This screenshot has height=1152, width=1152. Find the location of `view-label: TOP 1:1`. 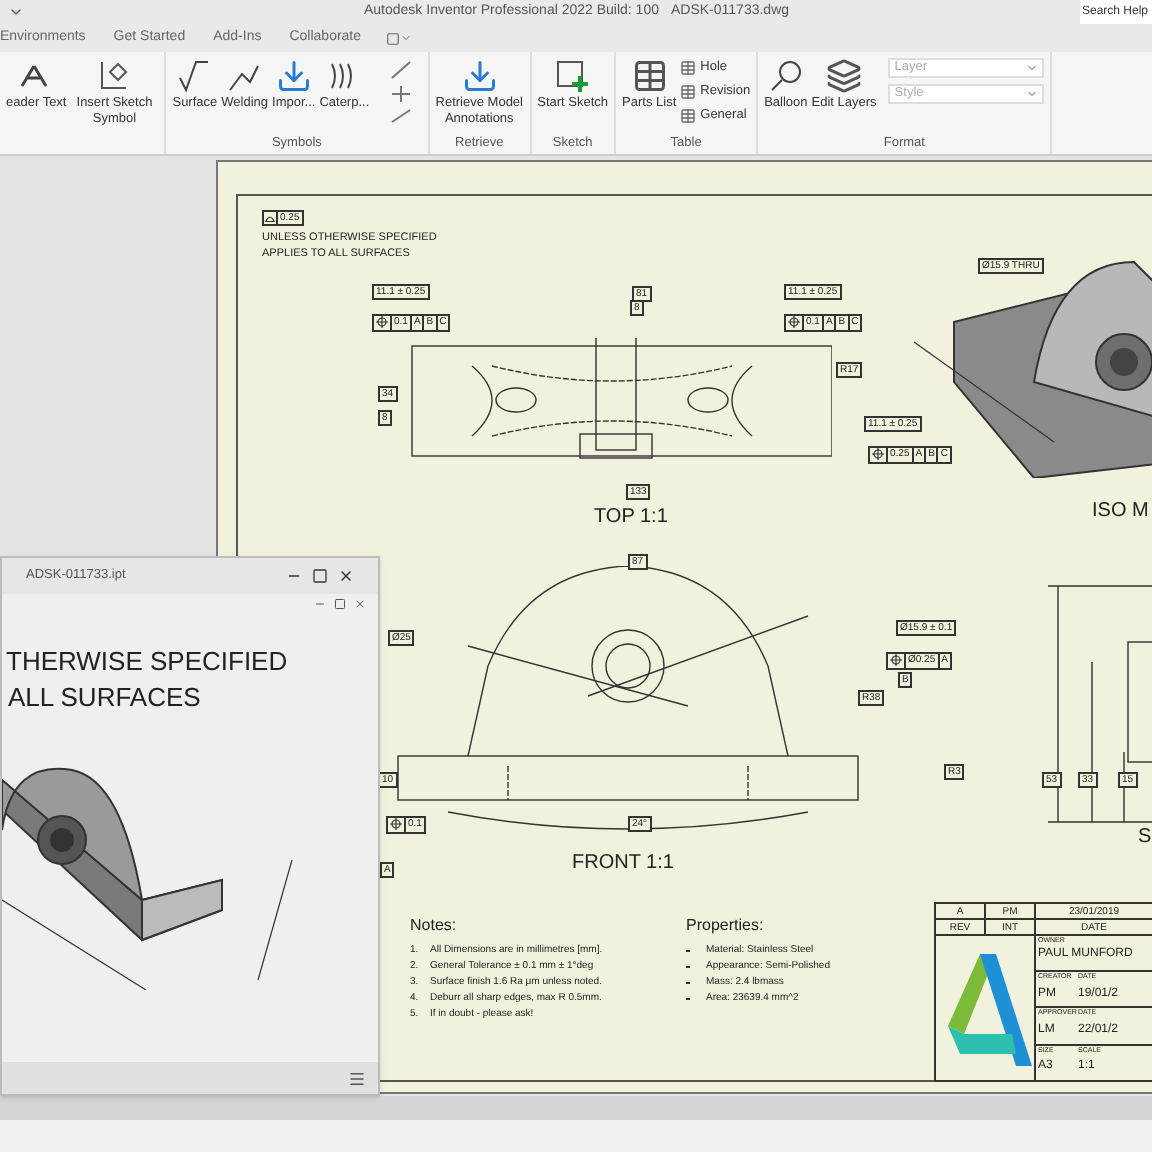

view-label: TOP 1:1 is located at coordinates (631, 518).